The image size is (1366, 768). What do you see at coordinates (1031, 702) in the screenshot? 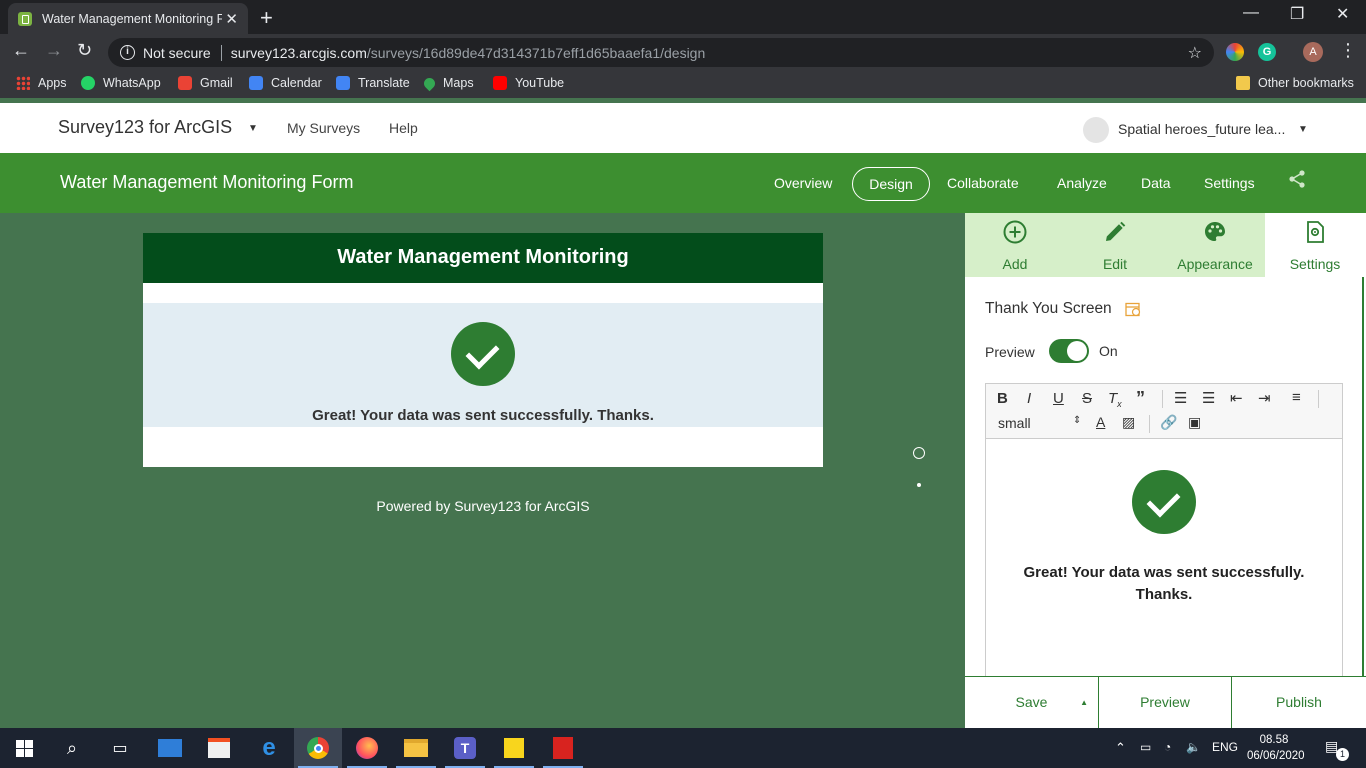
I see `save-button: Save ▲` at bounding box center [1031, 702].